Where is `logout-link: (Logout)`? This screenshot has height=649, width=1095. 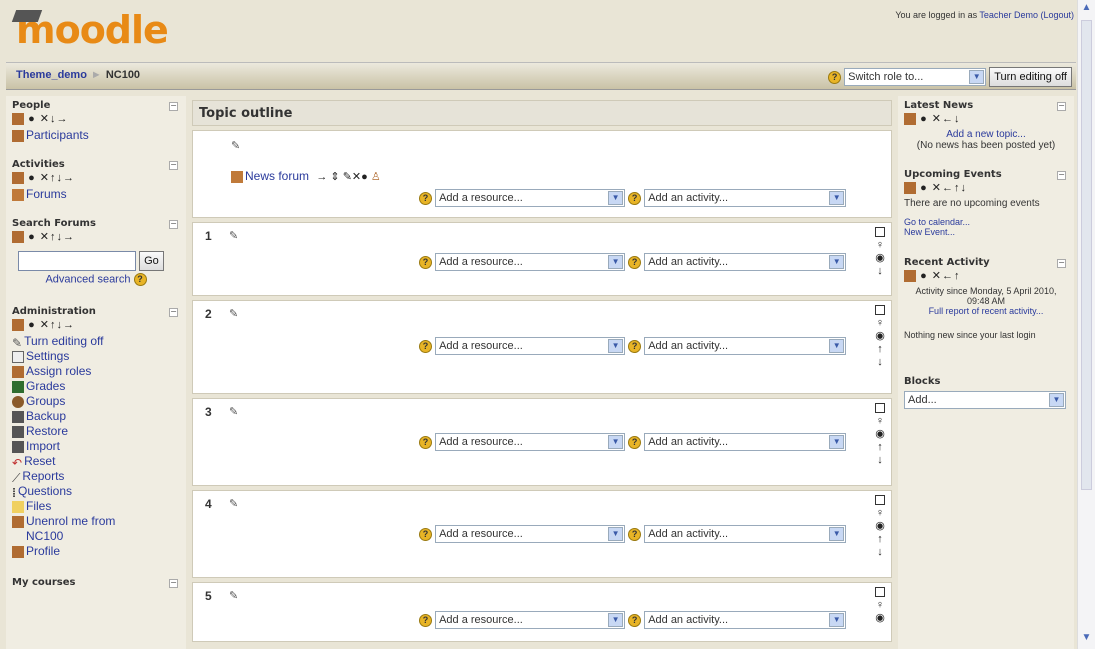
logout-link: (Logout) is located at coordinates (1057, 15).